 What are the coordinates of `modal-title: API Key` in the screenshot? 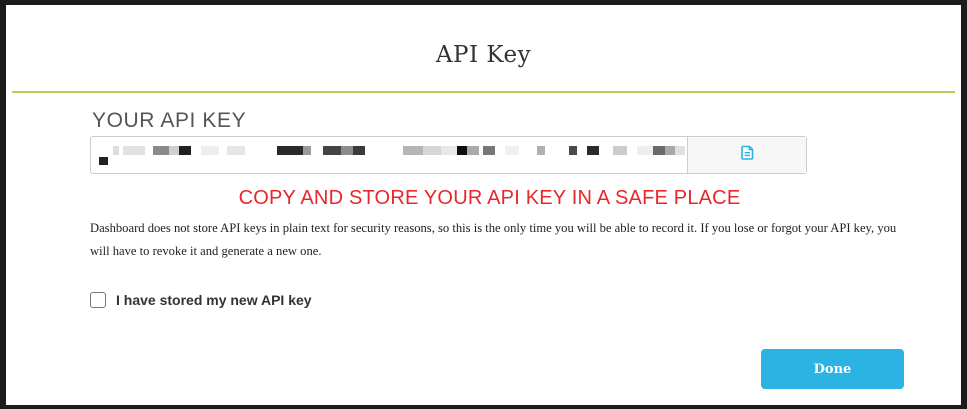 It's located at (483, 54).